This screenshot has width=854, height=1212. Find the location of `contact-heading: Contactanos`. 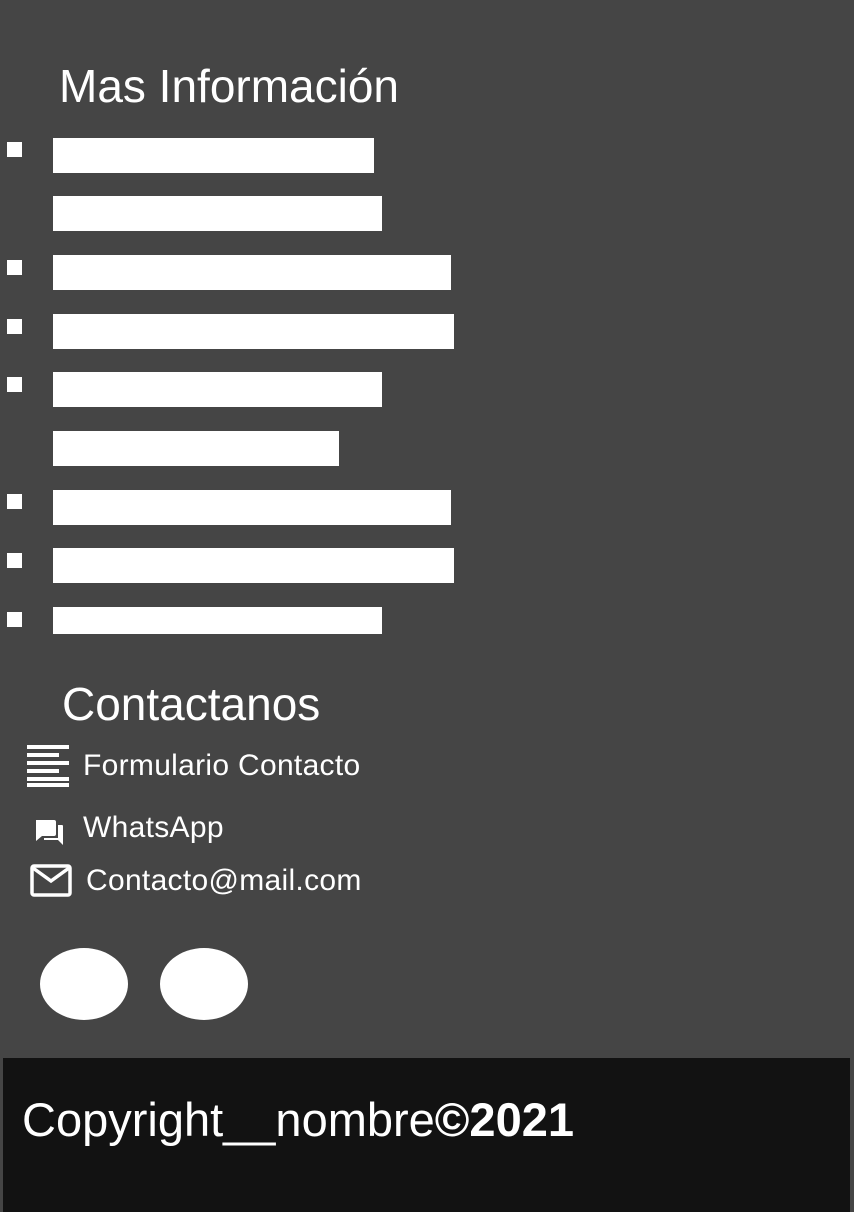

contact-heading: Contactanos is located at coordinates (191, 704).